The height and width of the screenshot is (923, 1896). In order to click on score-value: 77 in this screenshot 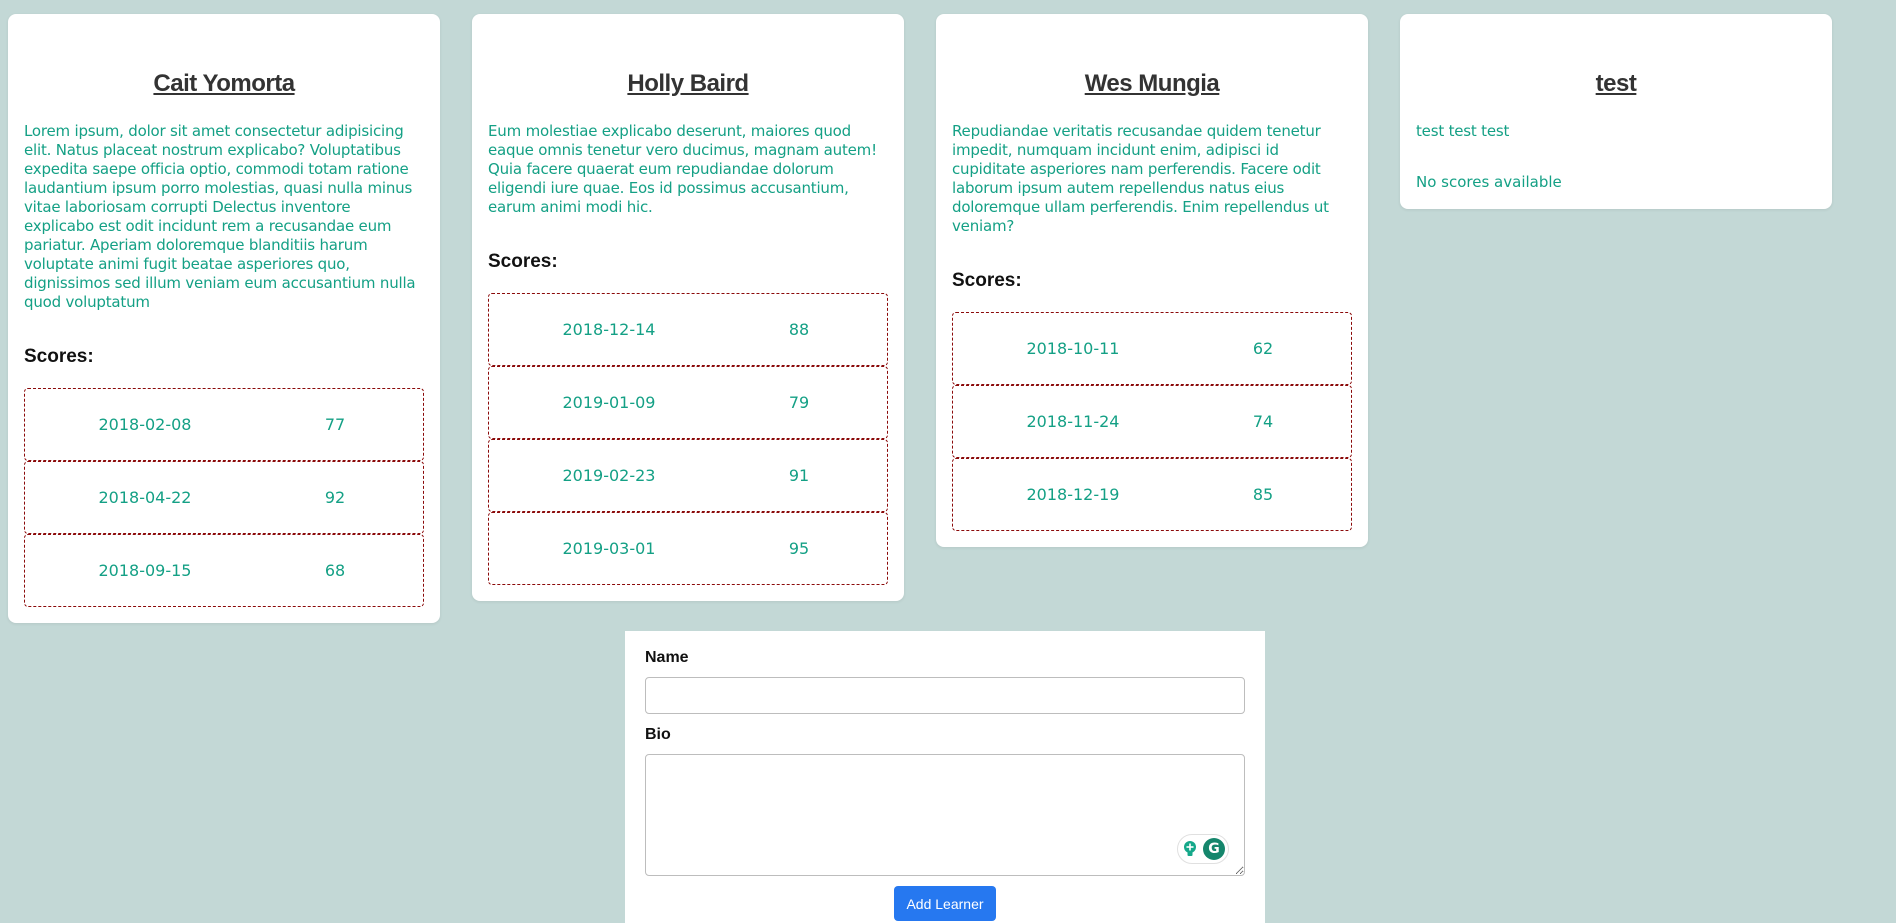, I will do `click(335, 424)`.